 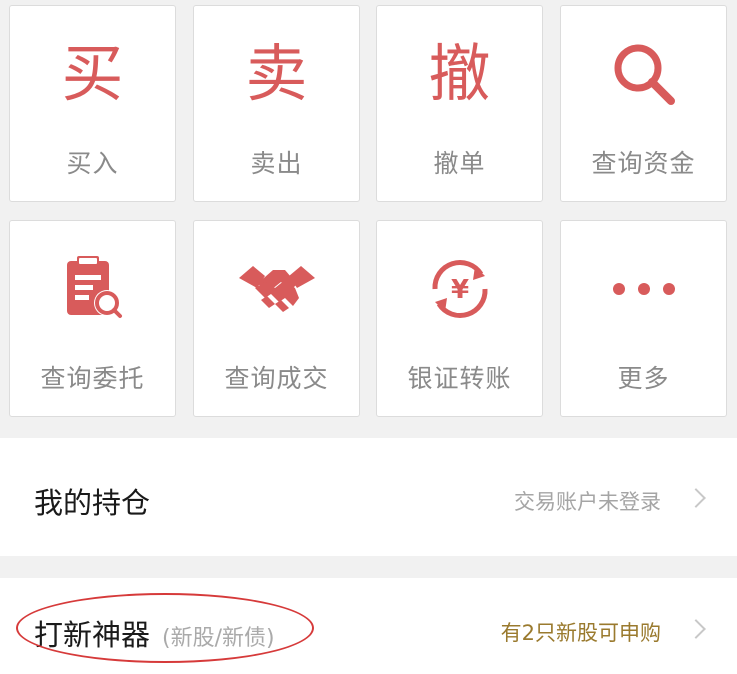 I want to click on more-tile: 更多, so click(x=643, y=318).